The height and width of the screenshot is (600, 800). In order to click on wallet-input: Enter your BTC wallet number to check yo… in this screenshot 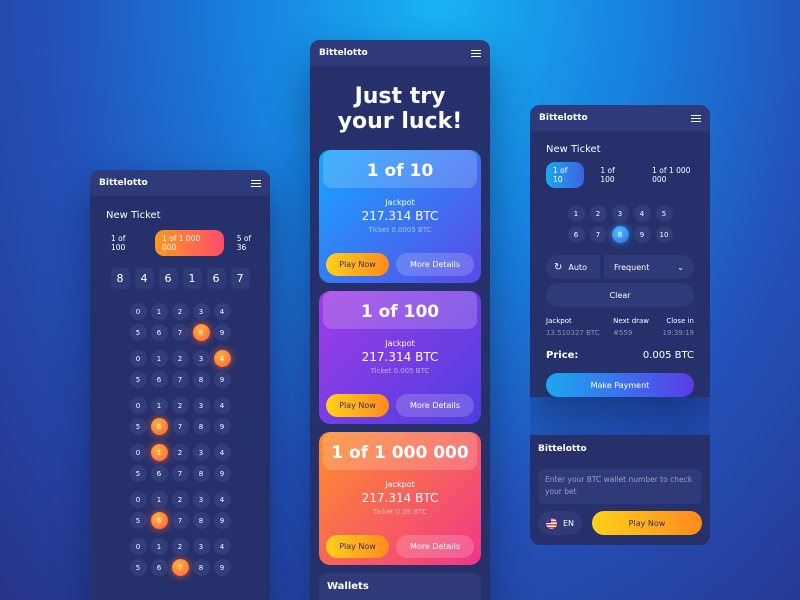, I will do `click(620, 486)`.